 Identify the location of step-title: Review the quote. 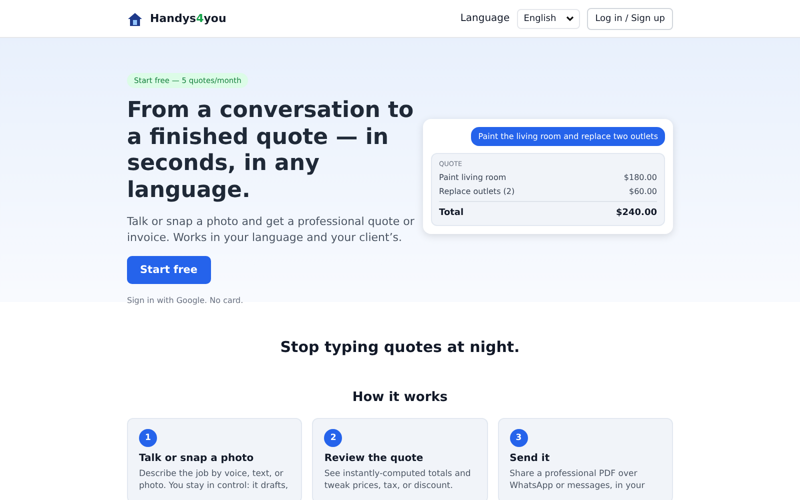
(374, 458).